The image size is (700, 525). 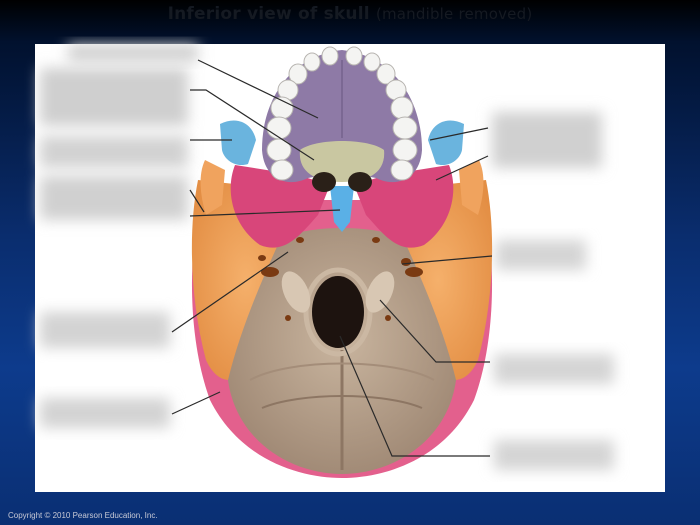 I want to click on choana-right, so click(x=360, y=182).